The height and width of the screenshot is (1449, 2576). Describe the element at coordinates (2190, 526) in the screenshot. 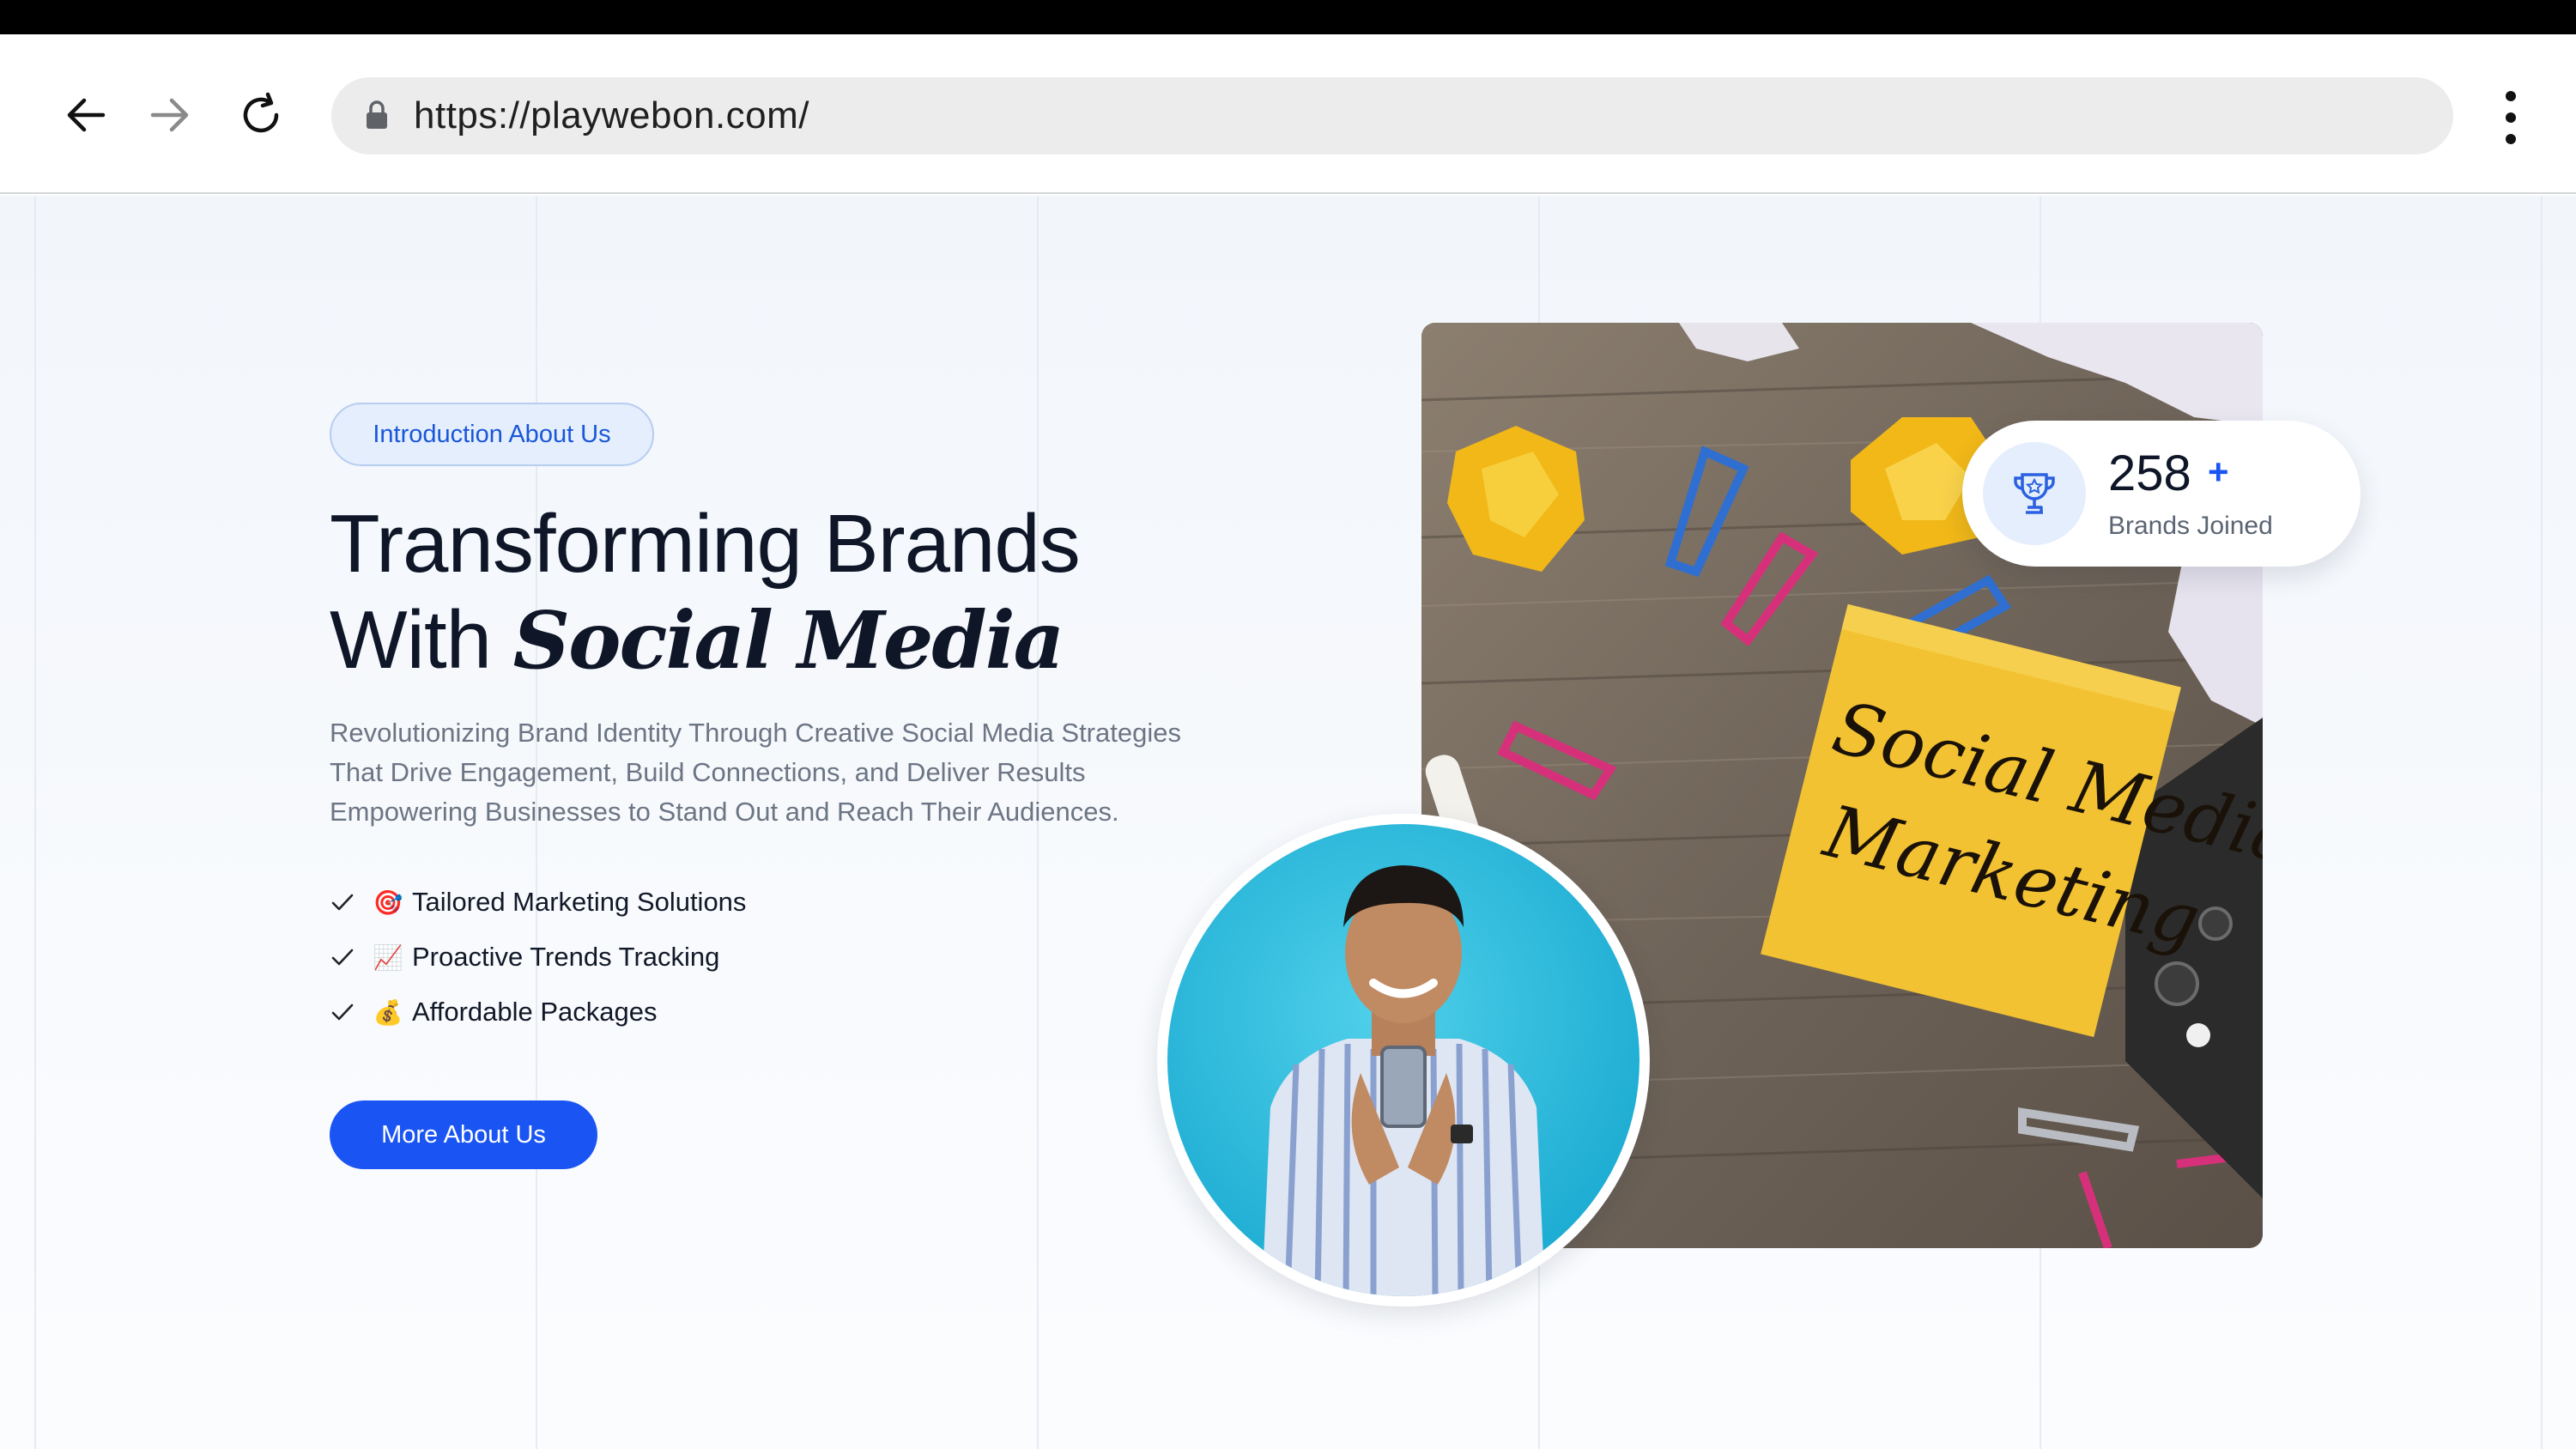

I see `brands-joined-label: Brands Joined` at that location.